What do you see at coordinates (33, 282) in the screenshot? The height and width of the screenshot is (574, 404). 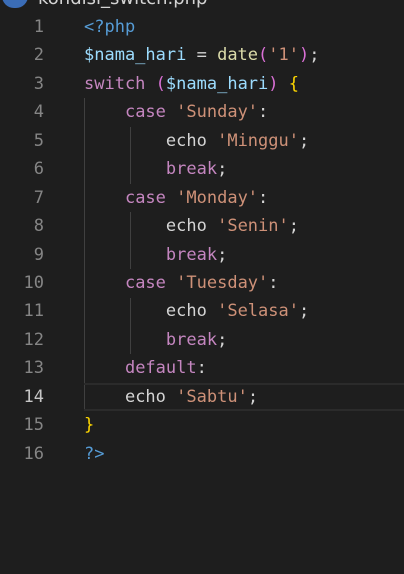 I see `line-number: 10` at bounding box center [33, 282].